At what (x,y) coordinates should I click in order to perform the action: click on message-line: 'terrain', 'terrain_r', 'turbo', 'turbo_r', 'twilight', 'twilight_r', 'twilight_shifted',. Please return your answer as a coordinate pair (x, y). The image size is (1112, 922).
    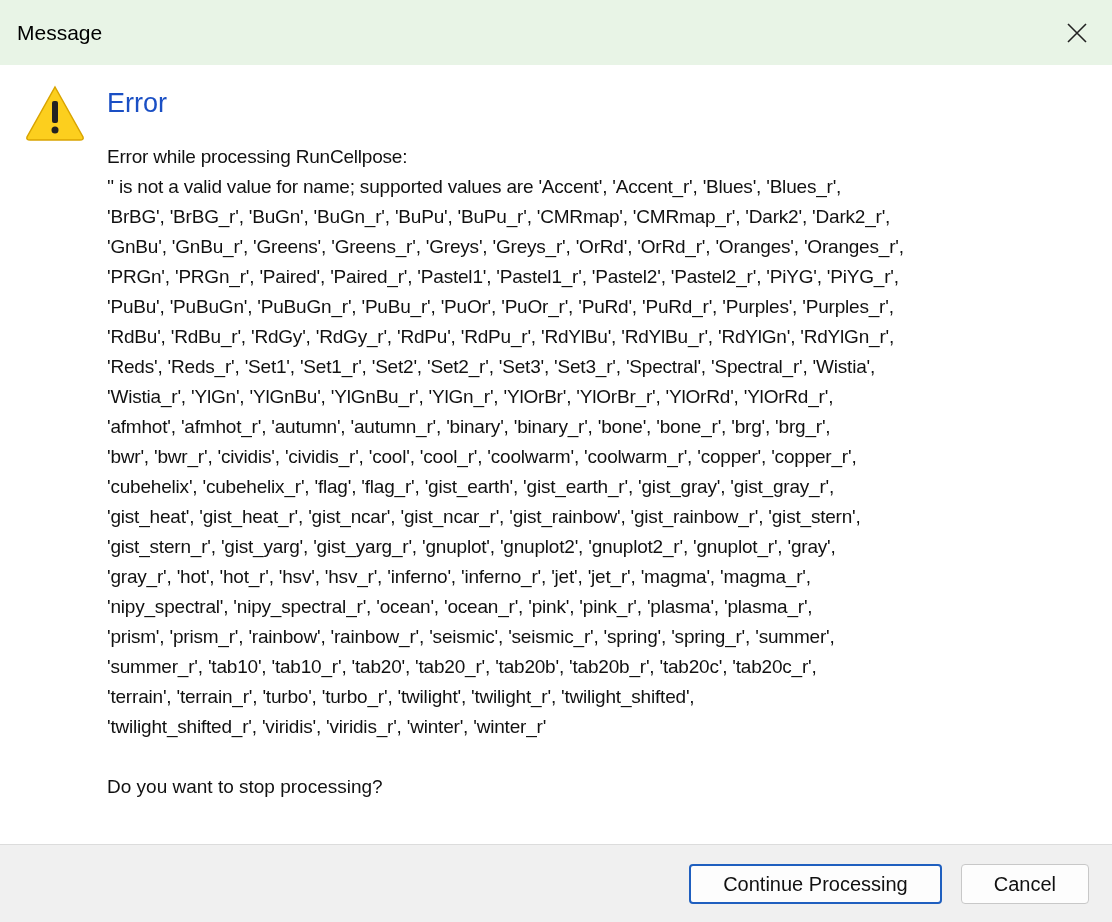
    Looking at the image, I should click on (401, 697).